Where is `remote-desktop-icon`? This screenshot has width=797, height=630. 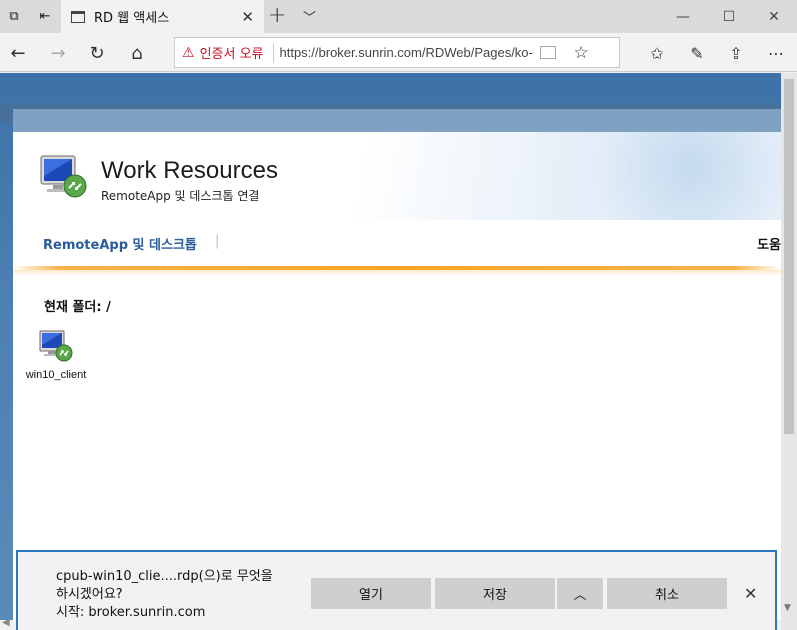
remote-desktop-icon is located at coordinates (56, 346).